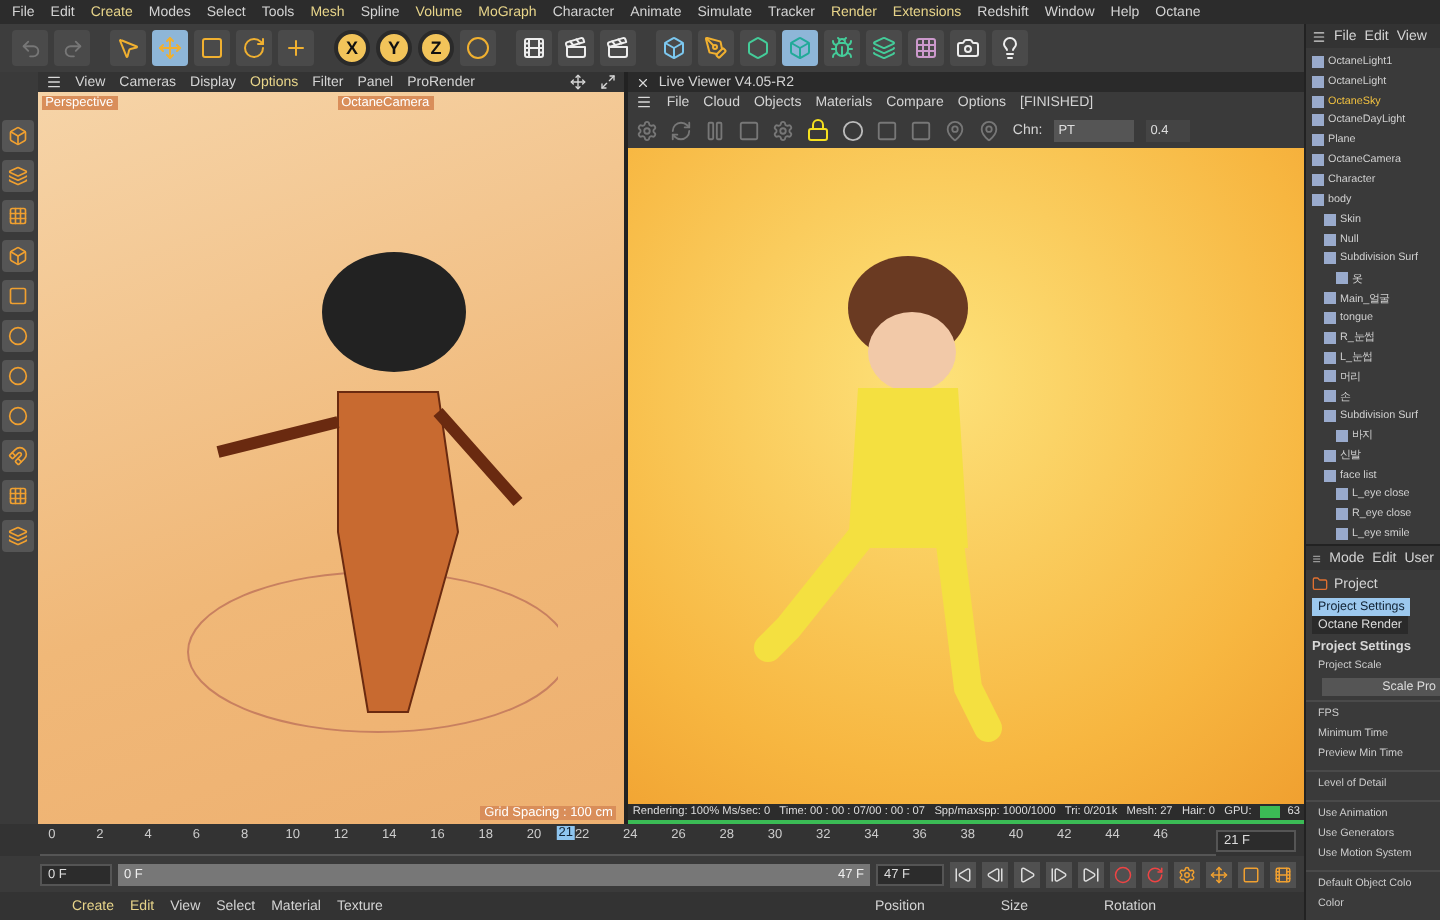 The image size is (1440, 920). Describe the element at coordinates (394, 48) in the screenshot. I see `axis-button: Y` at that location.